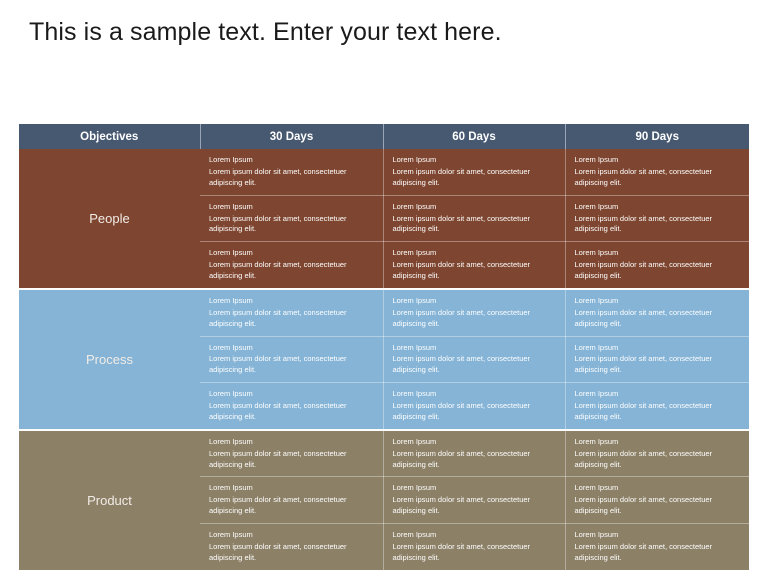  I want to click on table-header: Objectives 30 Days 60 Days 90 Days, so click(384, 136).